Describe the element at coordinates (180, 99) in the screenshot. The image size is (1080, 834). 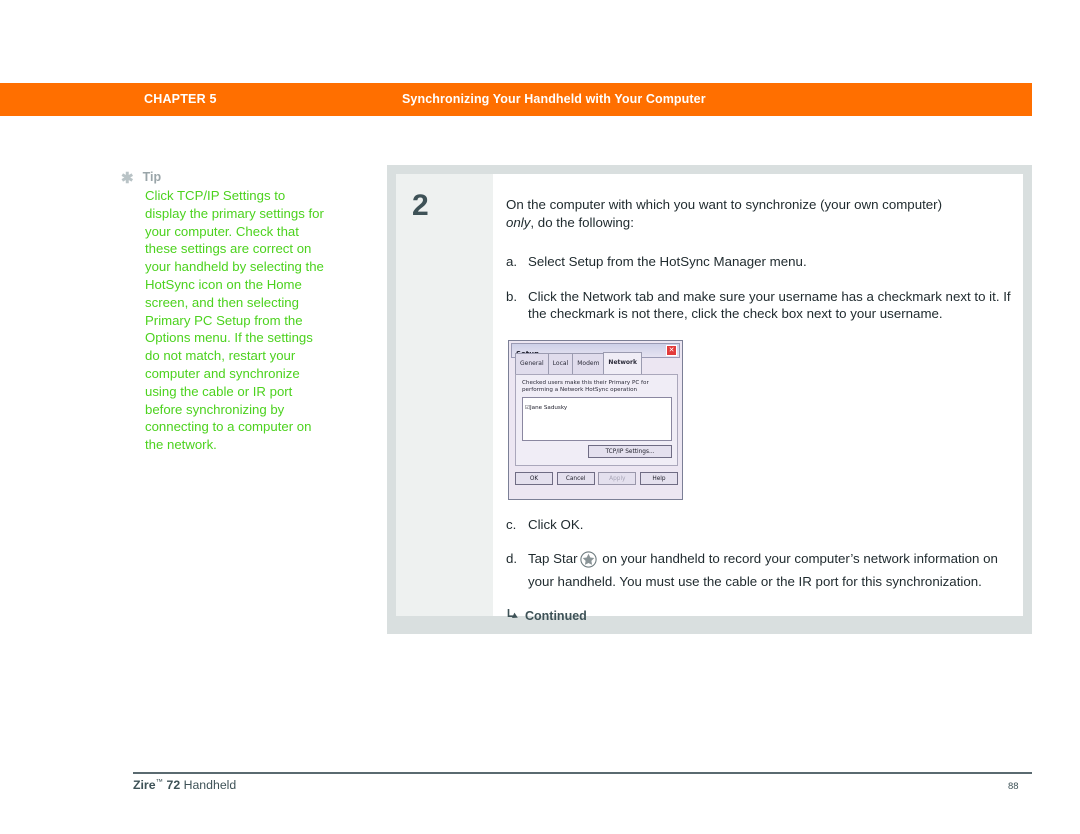
I see `chapter-label: CHAPTER 5` at that location.